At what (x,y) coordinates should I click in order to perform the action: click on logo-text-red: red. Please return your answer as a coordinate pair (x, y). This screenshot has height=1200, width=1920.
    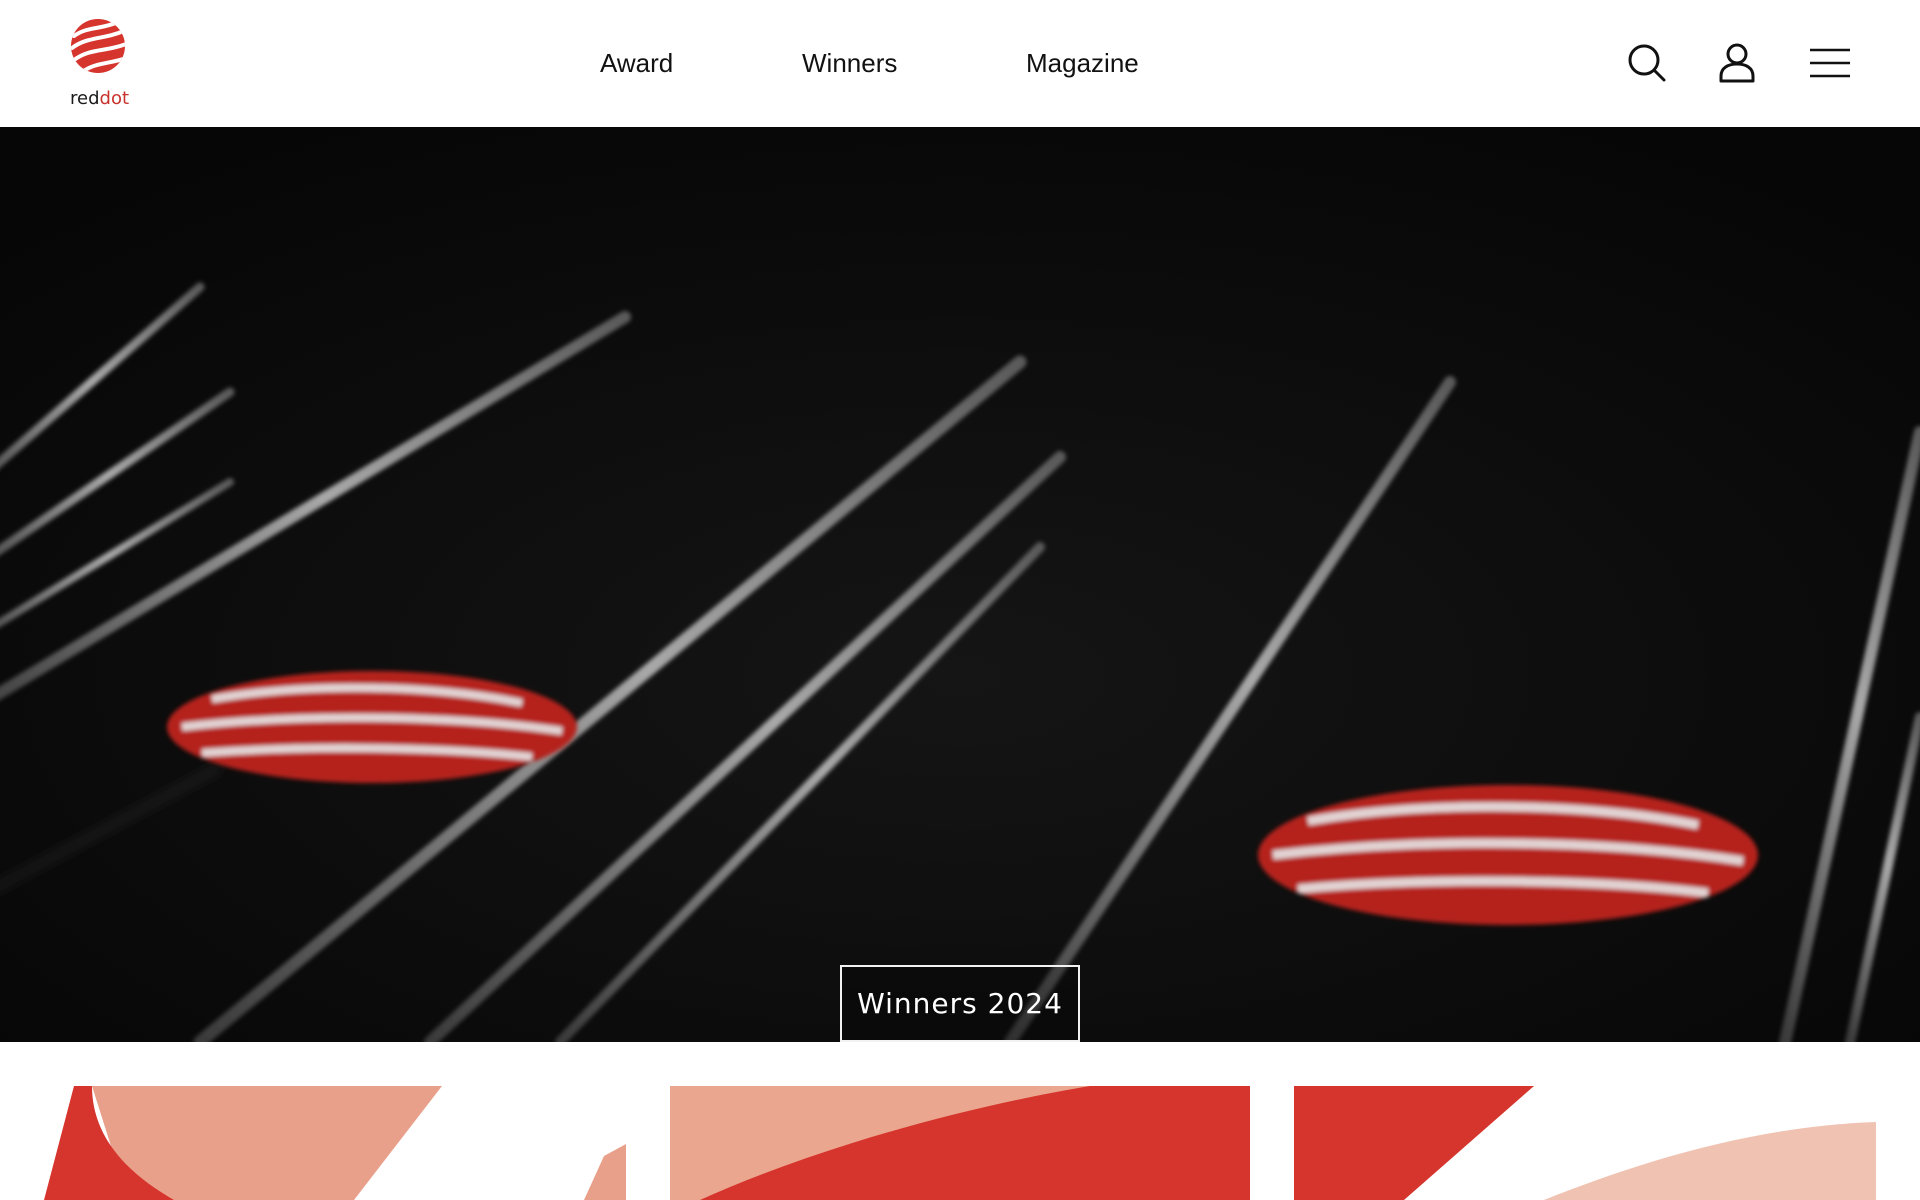
    Looking at the image, I should click on (85, 98).